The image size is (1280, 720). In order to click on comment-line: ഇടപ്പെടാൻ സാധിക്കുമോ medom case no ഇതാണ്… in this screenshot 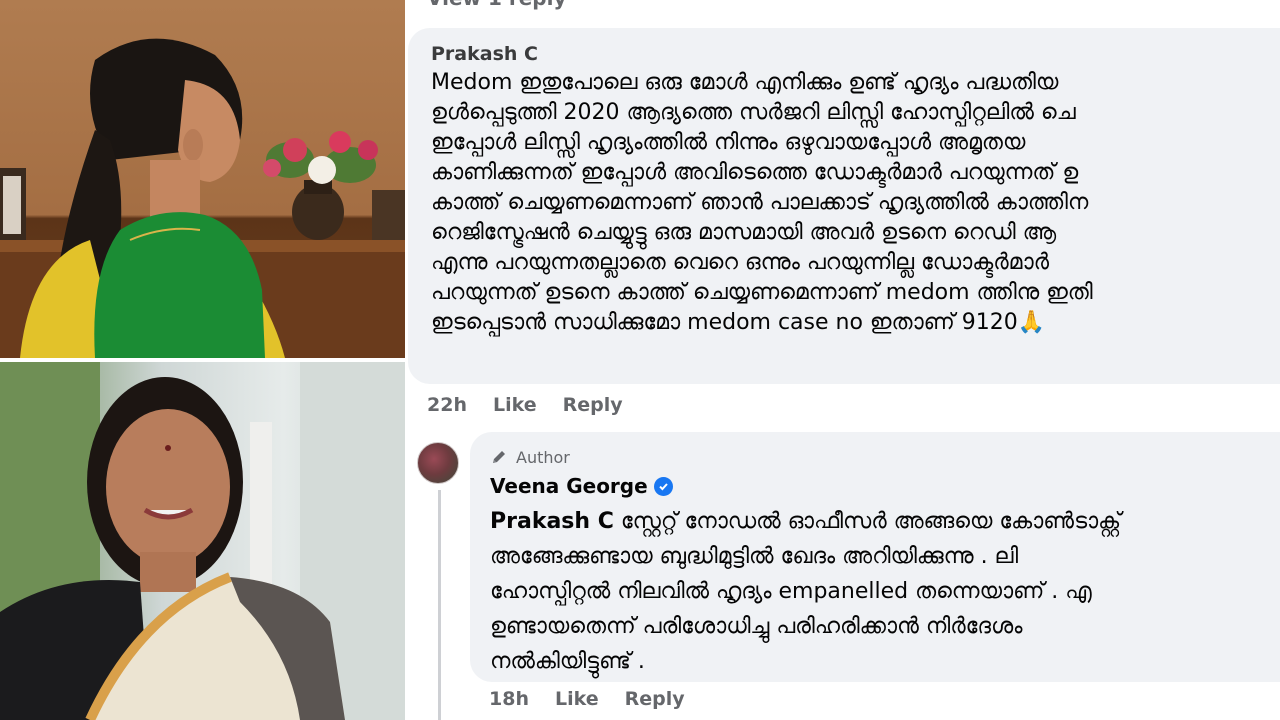, I will do `click(738, 322)`.